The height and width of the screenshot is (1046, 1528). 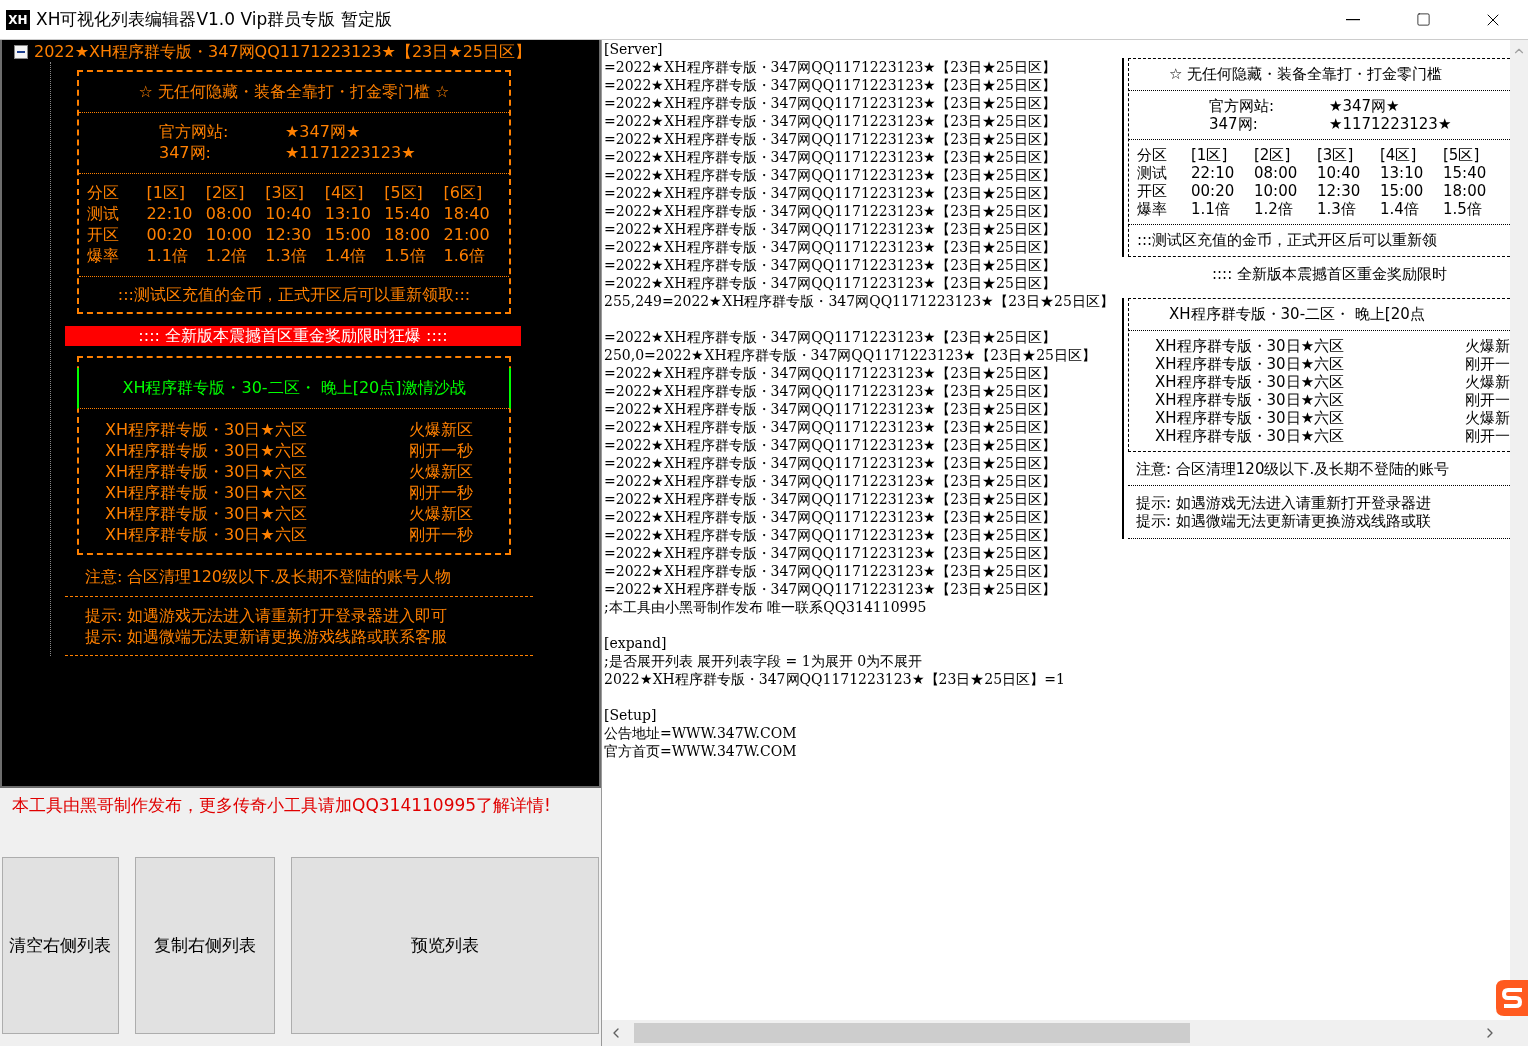 I want to click on collapse-icon, so click(x=21, y=52).